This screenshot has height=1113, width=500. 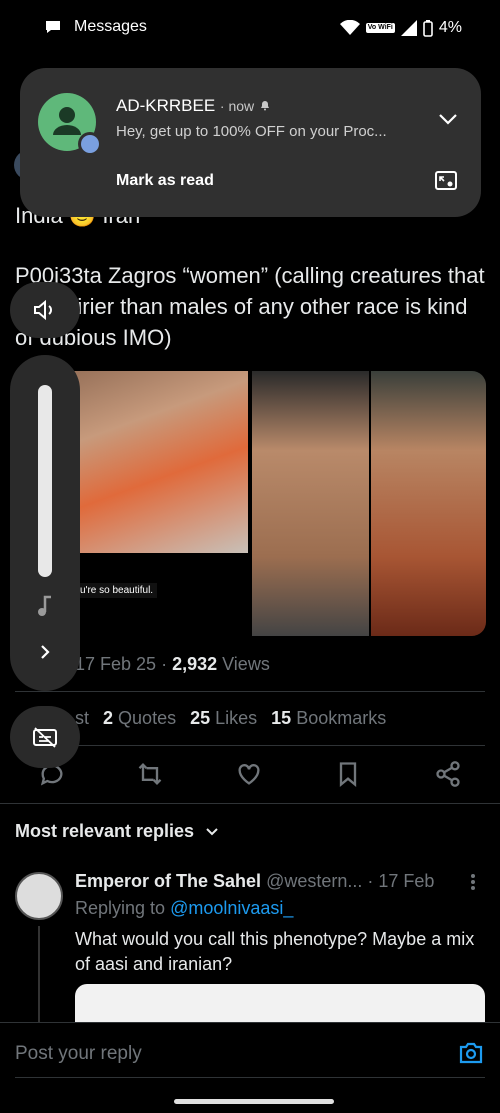 I want to click on quotes-label: Quotes, so click(x=147, y=718).